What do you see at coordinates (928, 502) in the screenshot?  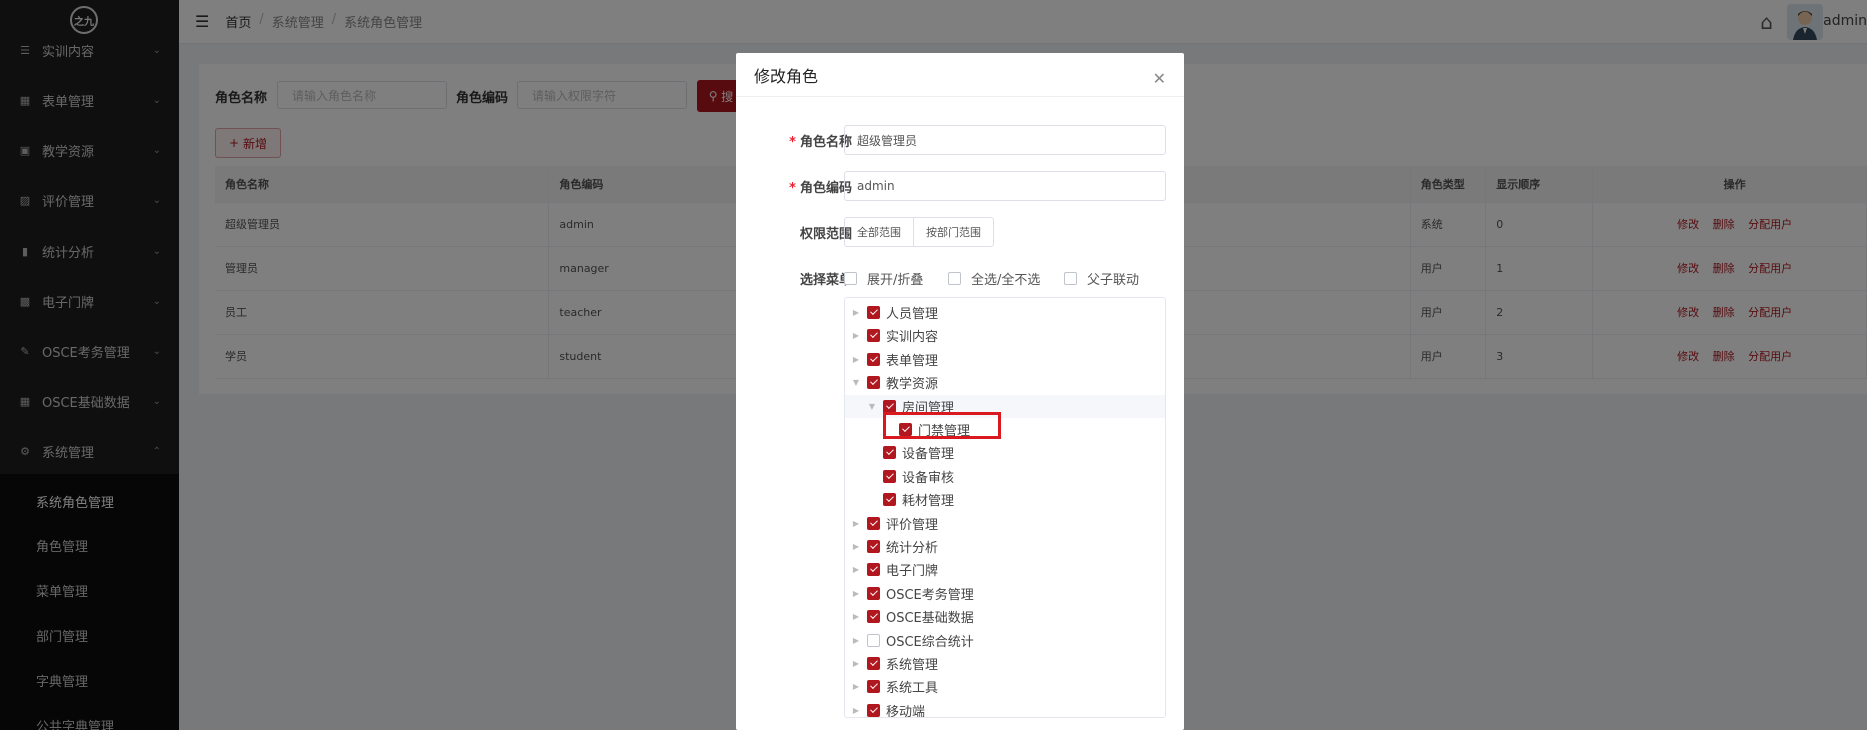 I see `tree-node-label: 耗材管理` at bounding box center [928, 502].